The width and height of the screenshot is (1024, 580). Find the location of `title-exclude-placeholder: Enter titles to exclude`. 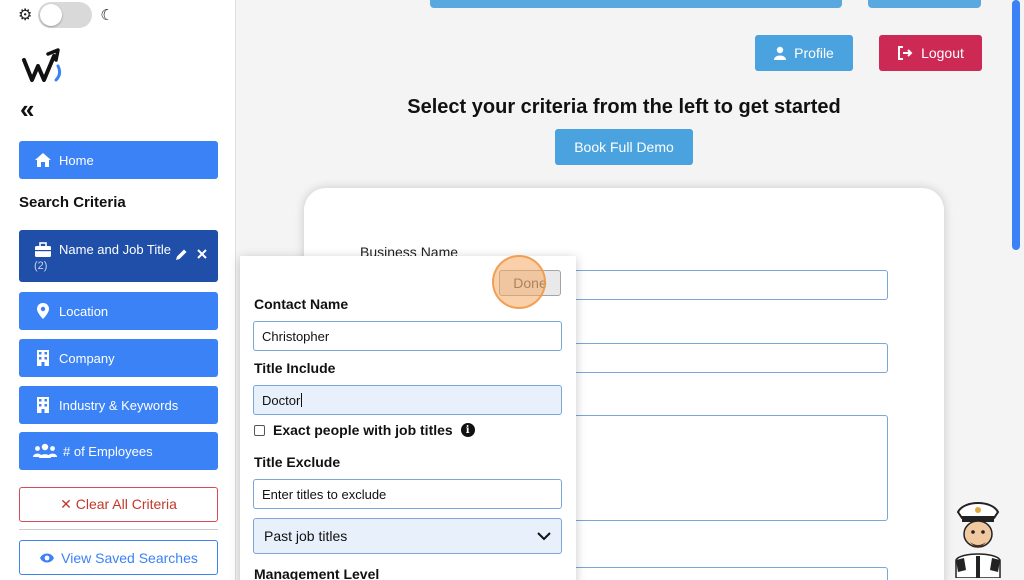

title-exclude-placeholder: Enter titles to exclude is located at coordinates (324, 494).